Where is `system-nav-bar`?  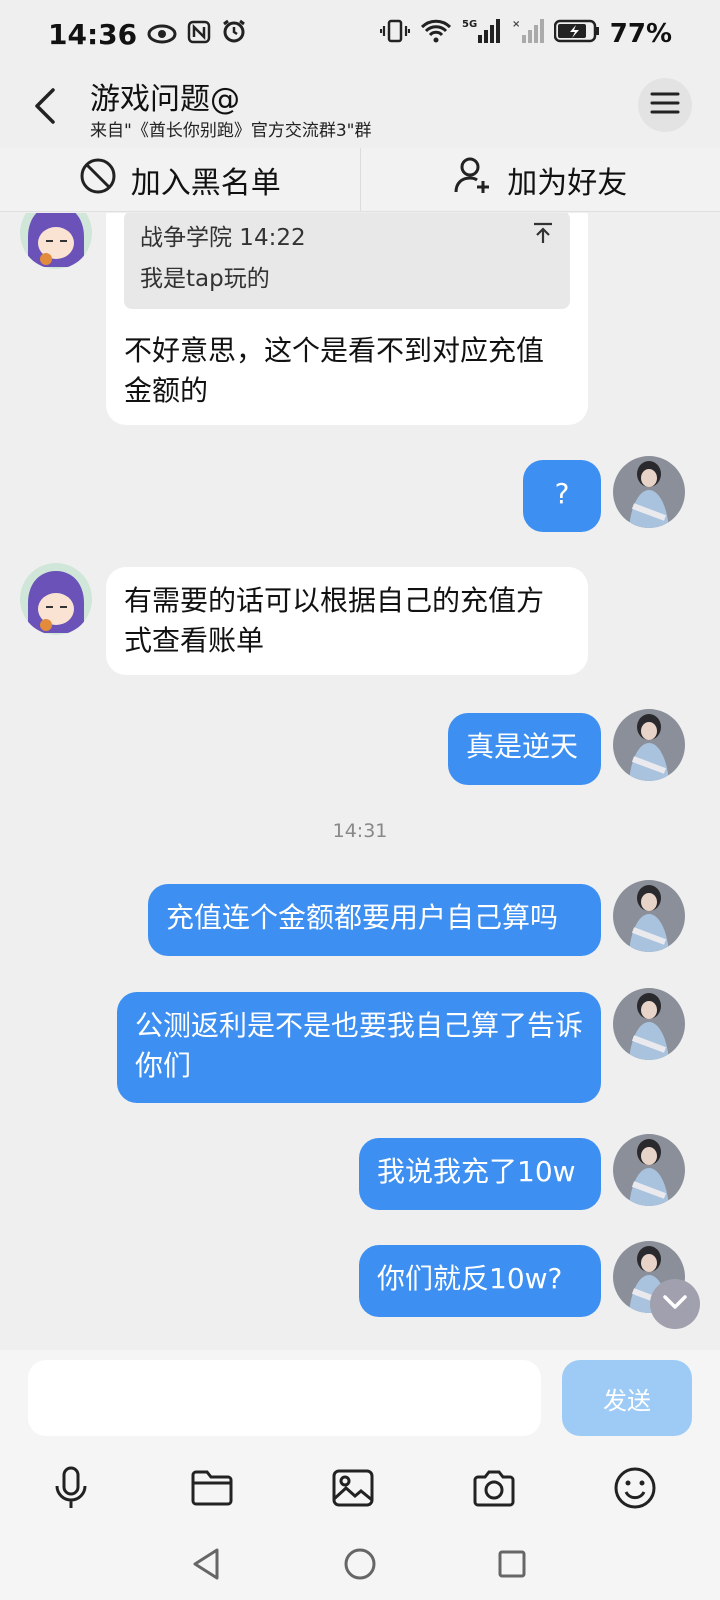 system-nav-bar is located at coordinates (360, 1565).